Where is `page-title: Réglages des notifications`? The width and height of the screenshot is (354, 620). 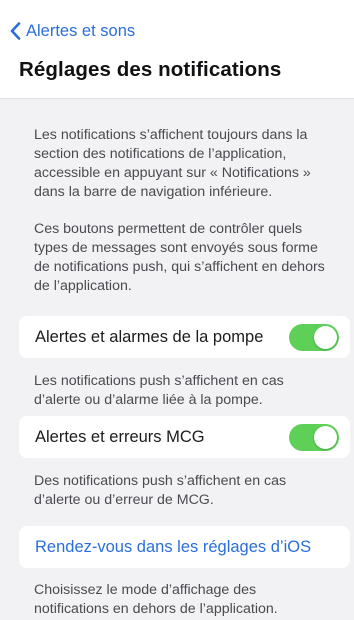
page-title: Réglages des notifications is located at coordinates (150, 69).